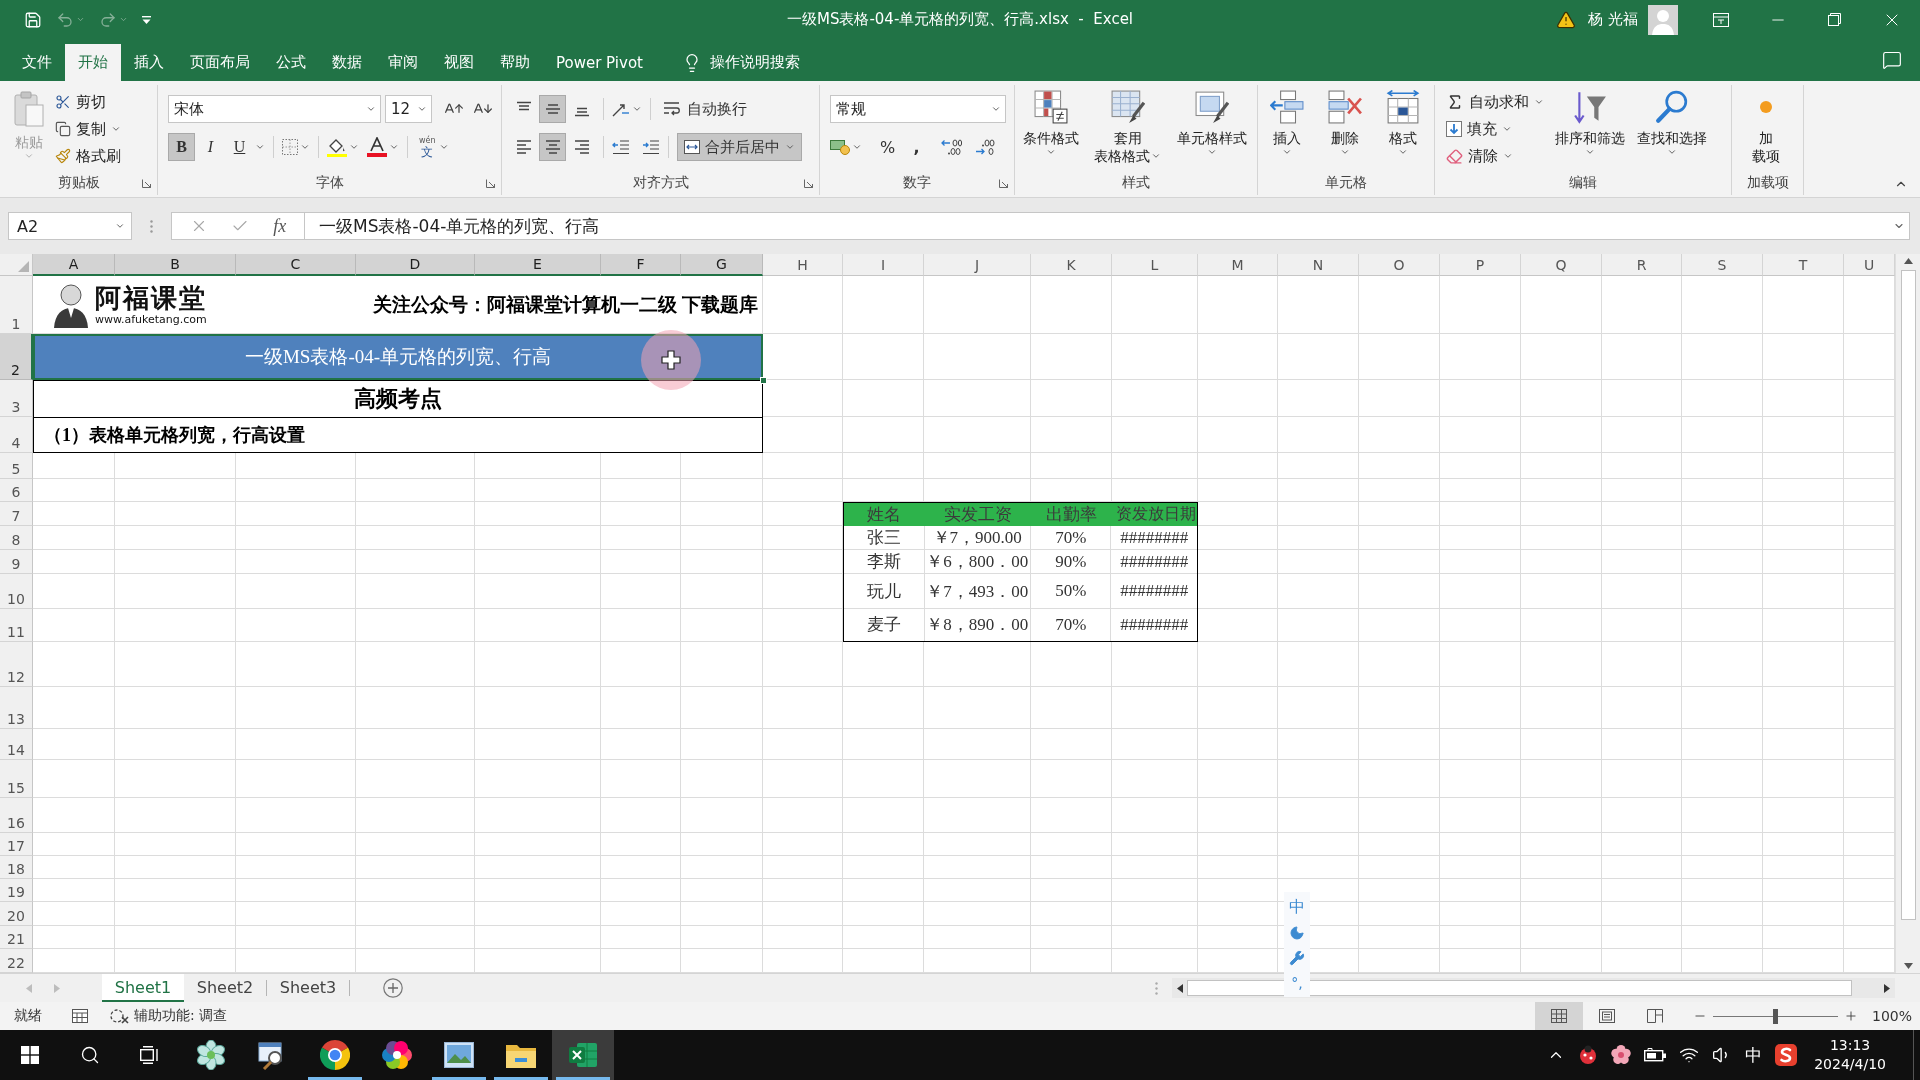 The width and height of the screenshot is (1920, 1080). Describe the element at coordinates (80, 1016) in the screenshot. I see `macro-record-icon` at that location.